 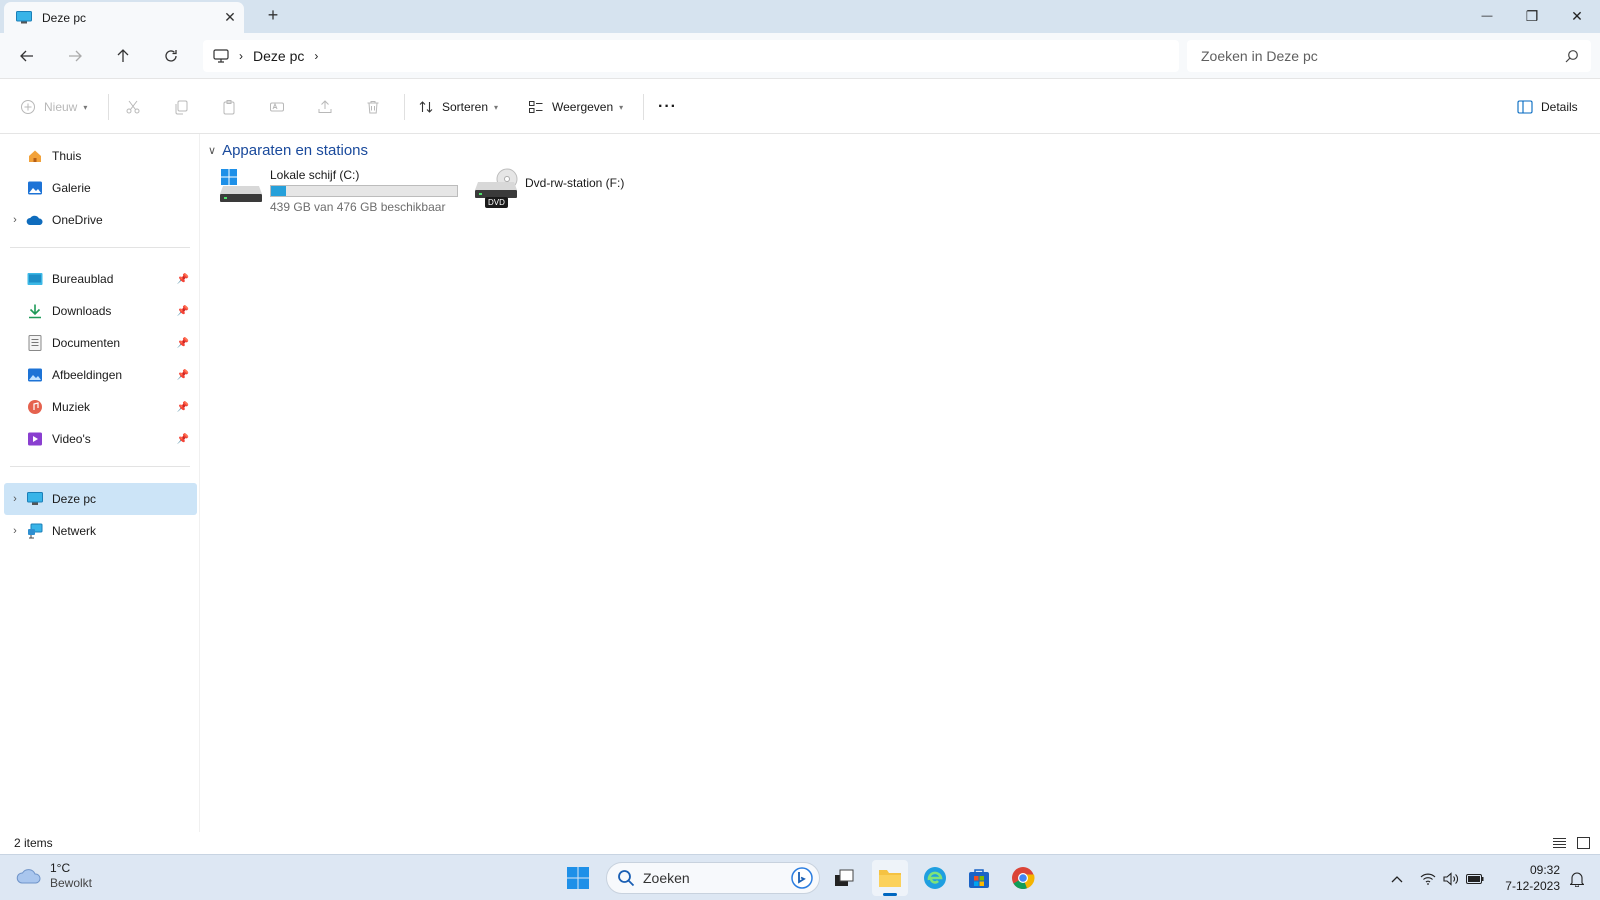 What do you see at coordinates (278, 56) in the screenshot?
I see `breadcrumb-item-deze-pc: Deze pc` at bounding box center [278, 56].